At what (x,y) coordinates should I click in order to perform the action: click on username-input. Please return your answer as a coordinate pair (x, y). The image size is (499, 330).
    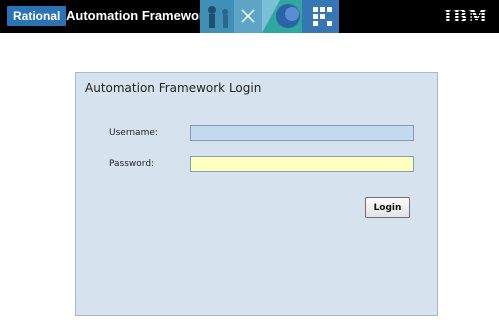
    Looking at the image, I should click on (302, 133).